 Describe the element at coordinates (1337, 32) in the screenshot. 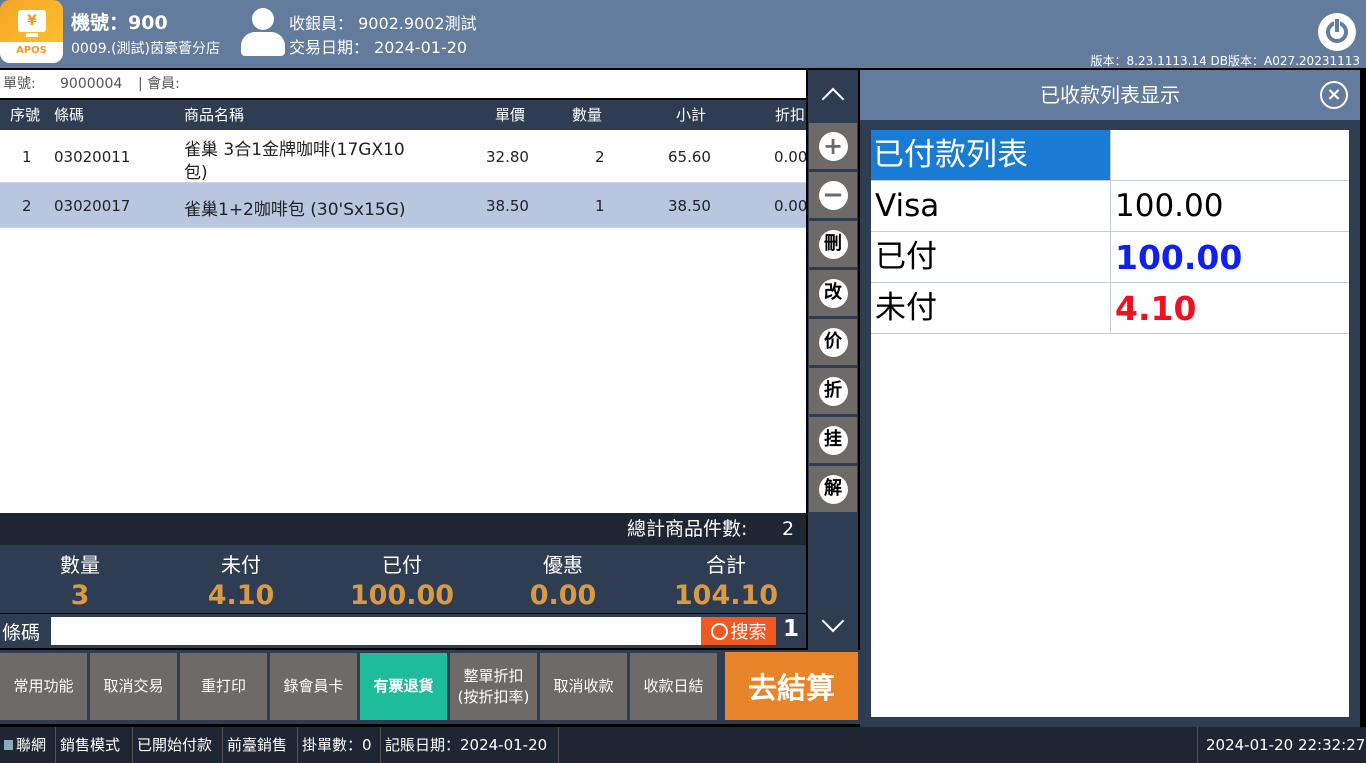

I see `power-icon` at that location.